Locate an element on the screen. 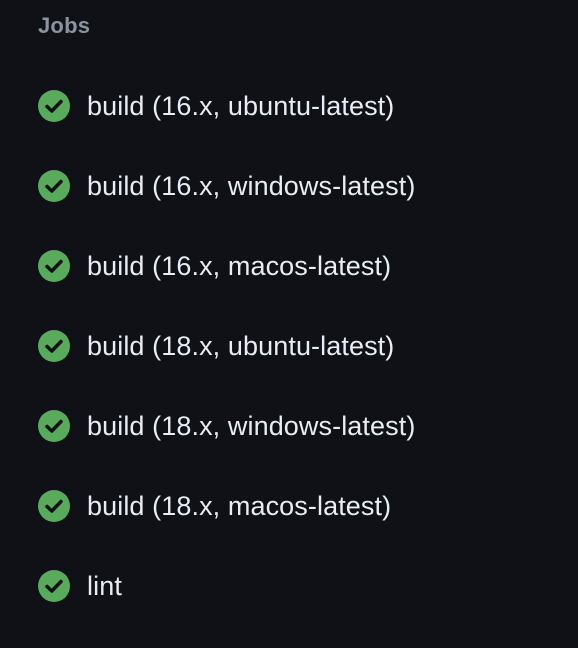  job-item-build-16-windows: build (16.x, windows-latest) is located at coordinates (226, 186).